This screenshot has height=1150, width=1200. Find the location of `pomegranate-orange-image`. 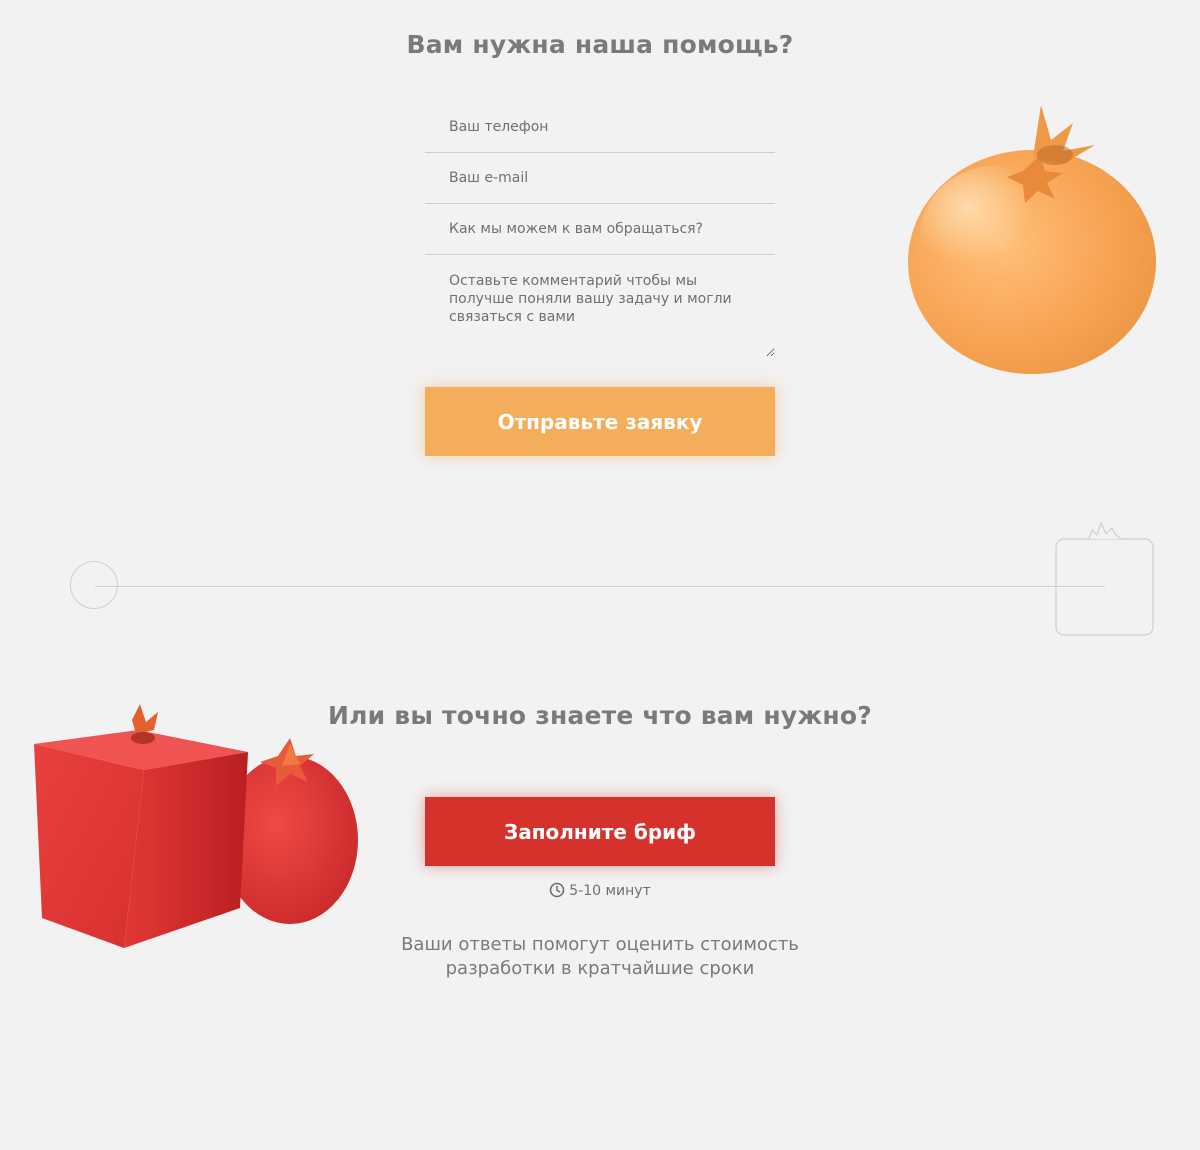

pomegranate-orange-image is located at coordinates (1032, 239).